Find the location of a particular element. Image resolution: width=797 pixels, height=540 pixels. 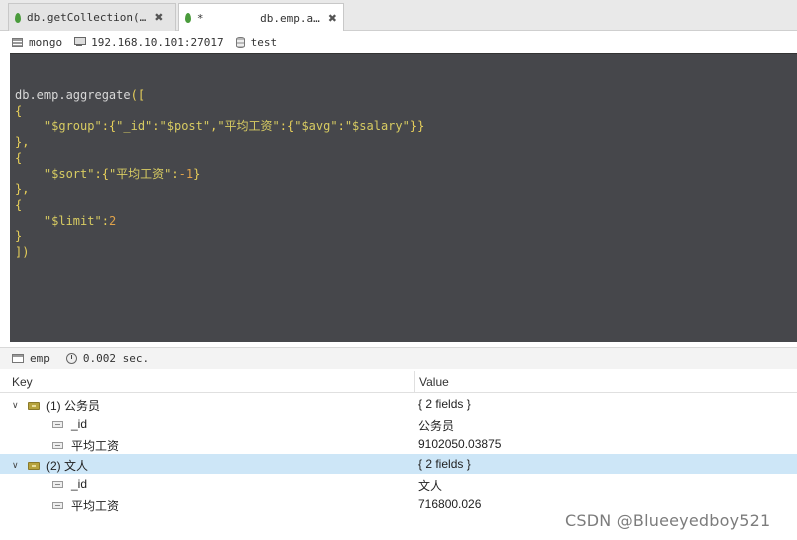

code-token: }} is located at coordinates (417, 126).